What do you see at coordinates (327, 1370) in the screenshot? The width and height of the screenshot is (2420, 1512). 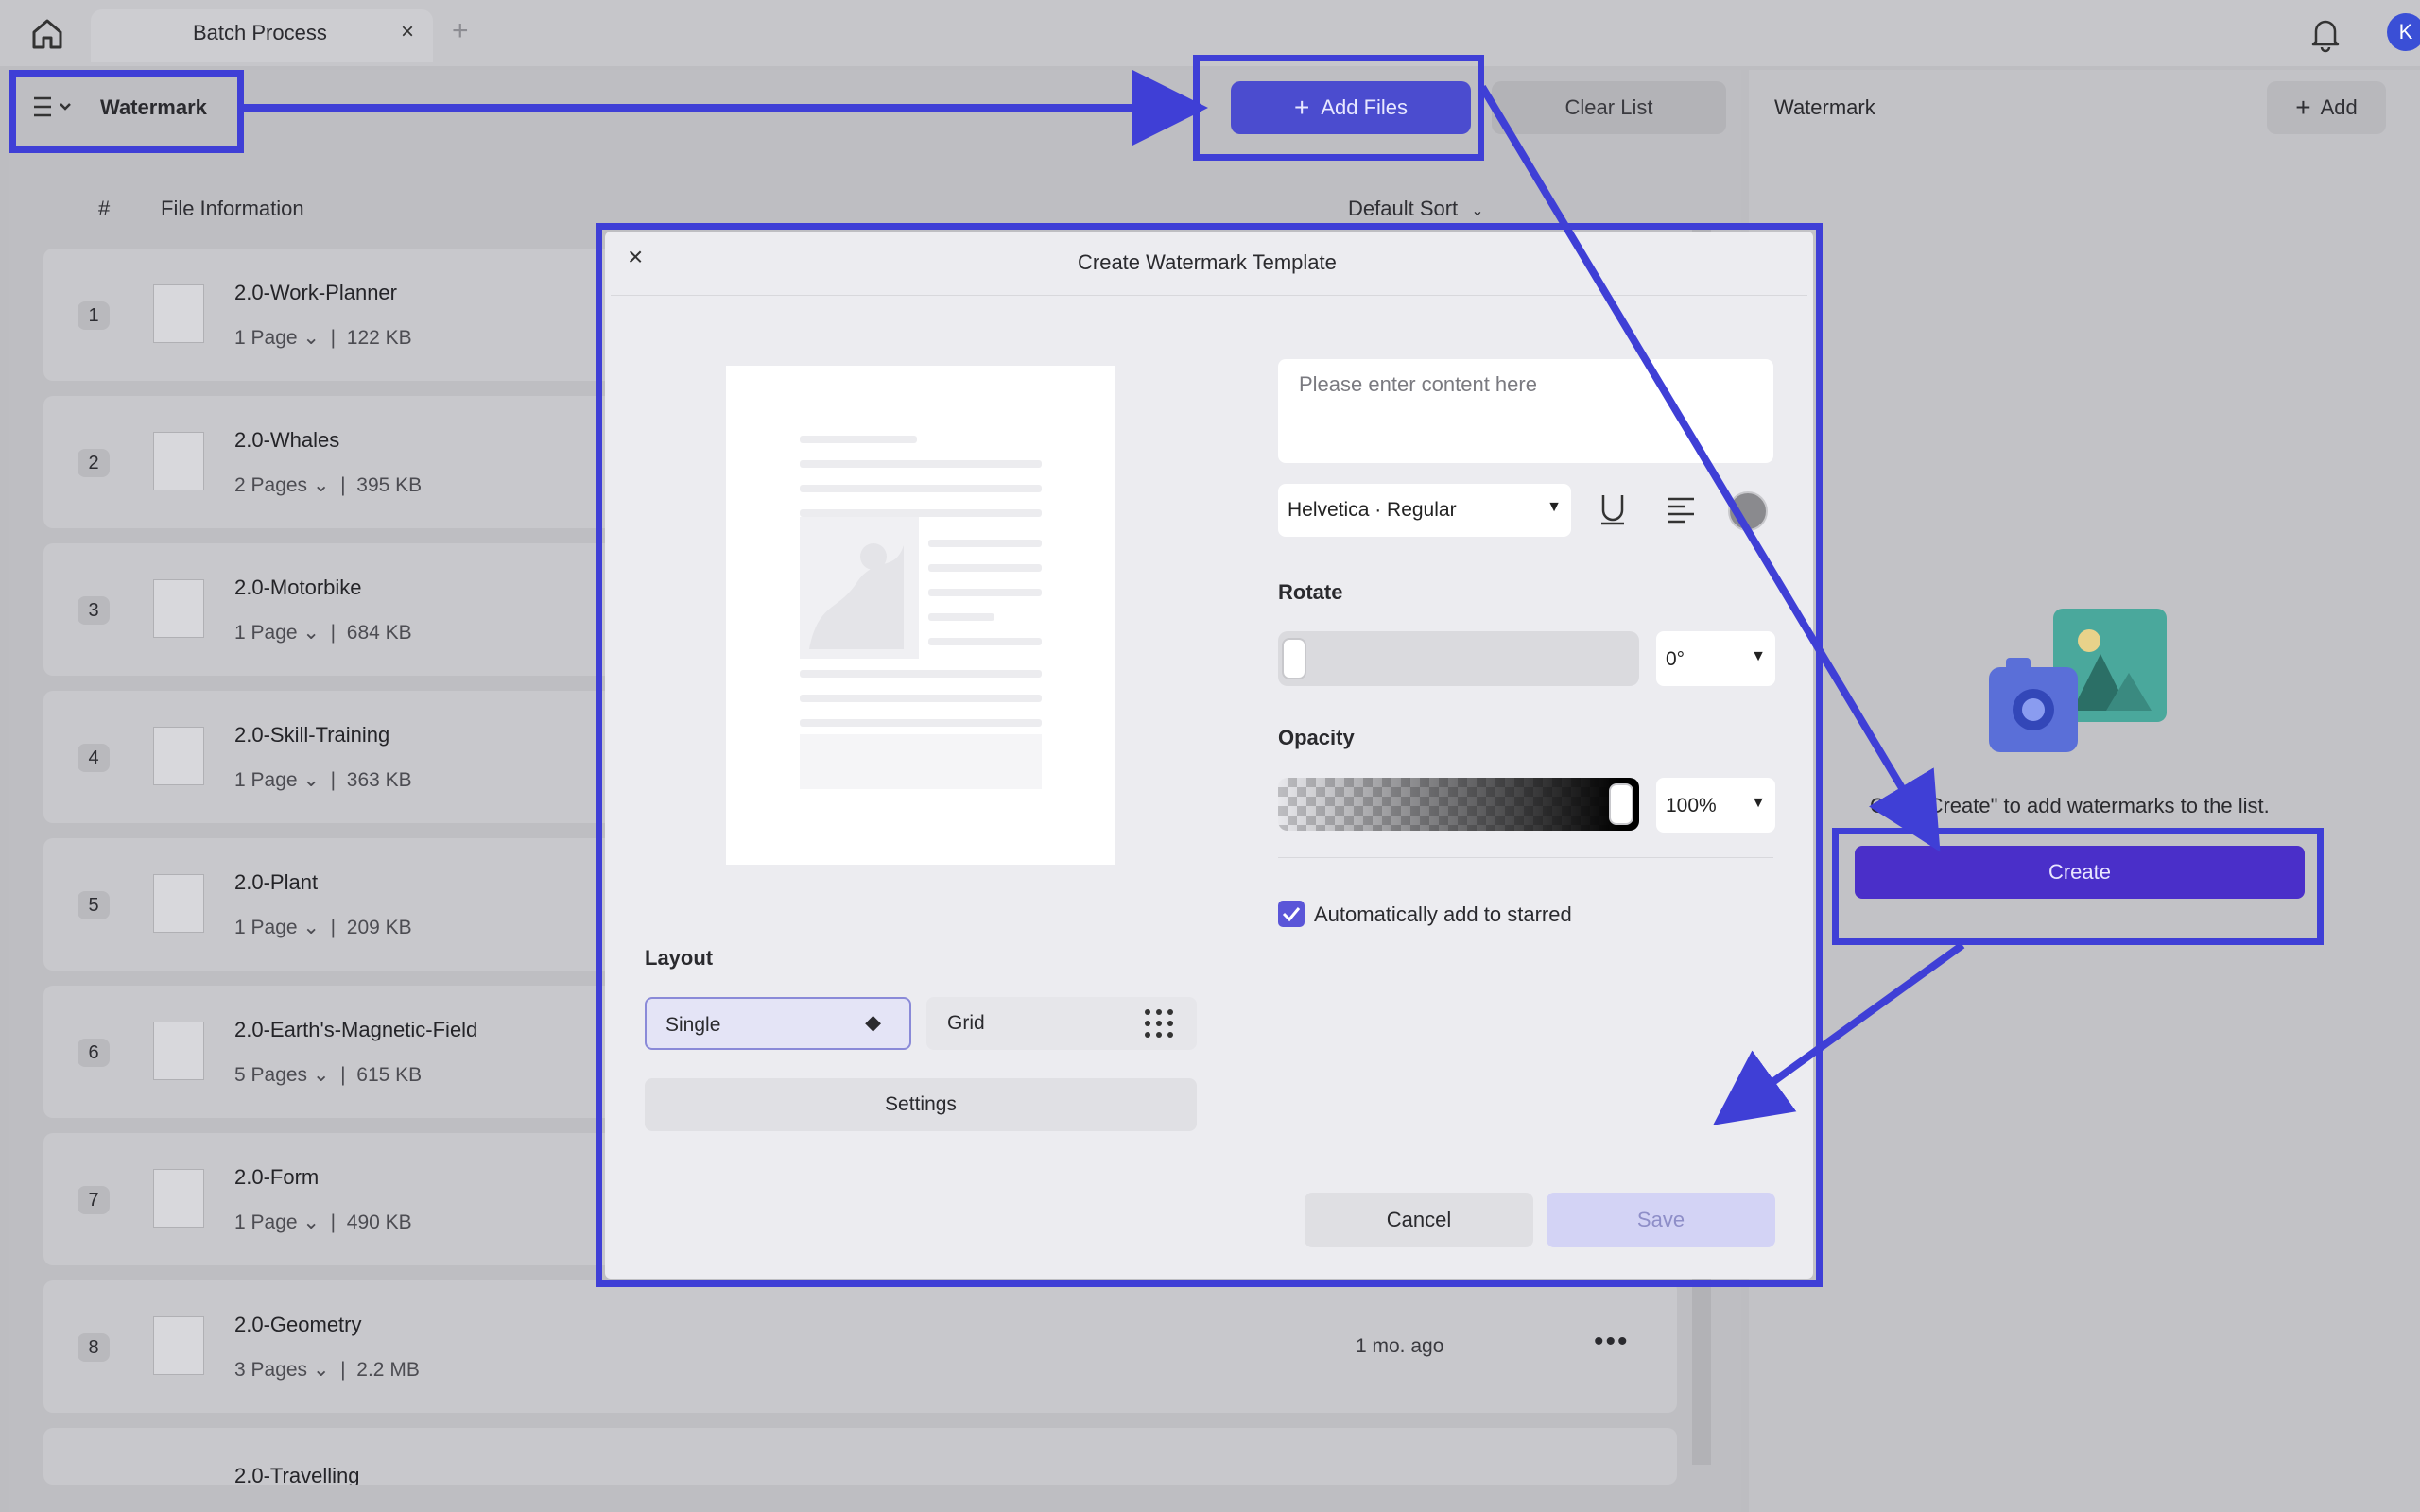 I see `file-meta: 3 Pages ⌄ | 2.2 MB` at bounding box center [327, 1370].